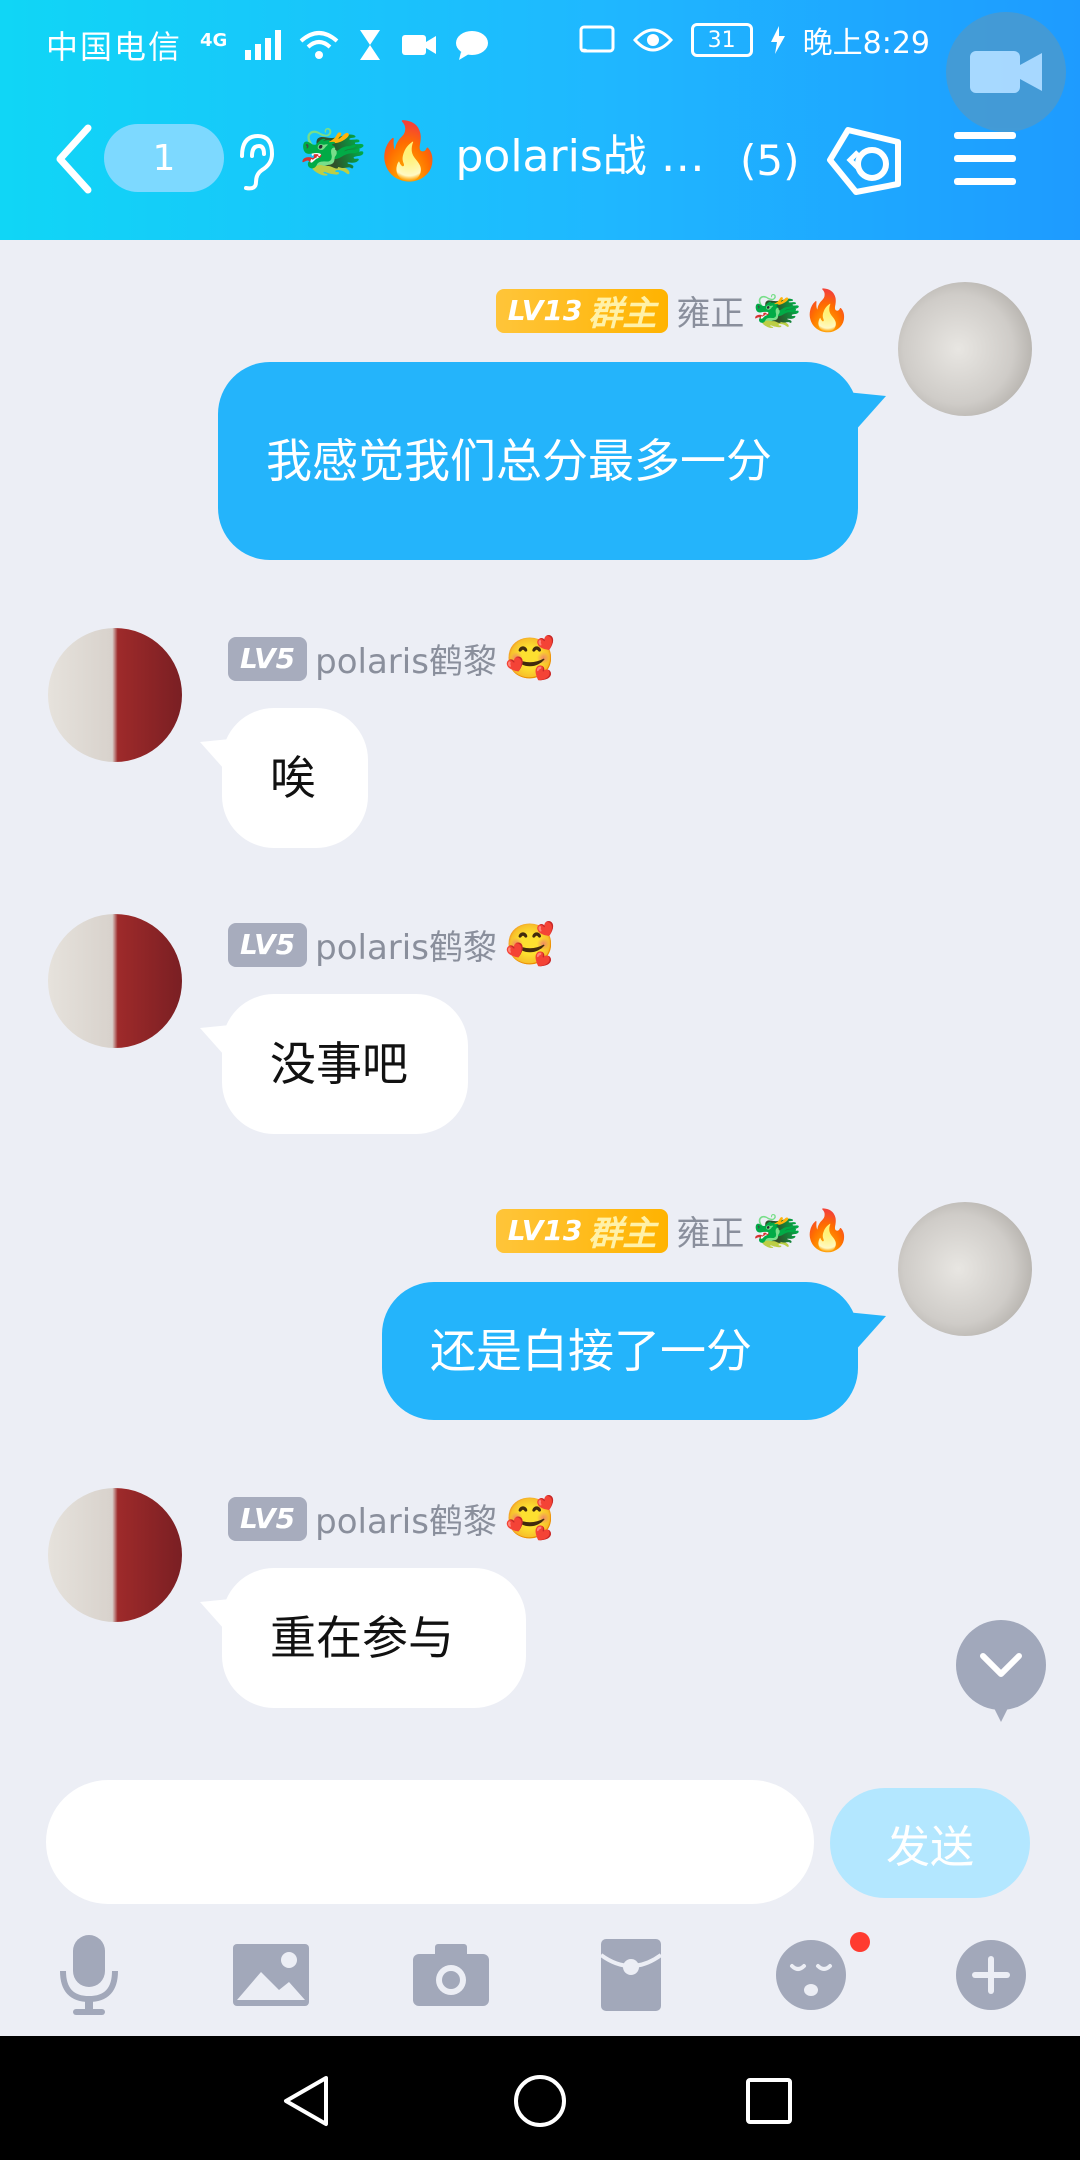  What do you see at coordinates (866, 43) in the screenshot?
I see `clock: 晚上8:29` at bounding box center [866, 43].